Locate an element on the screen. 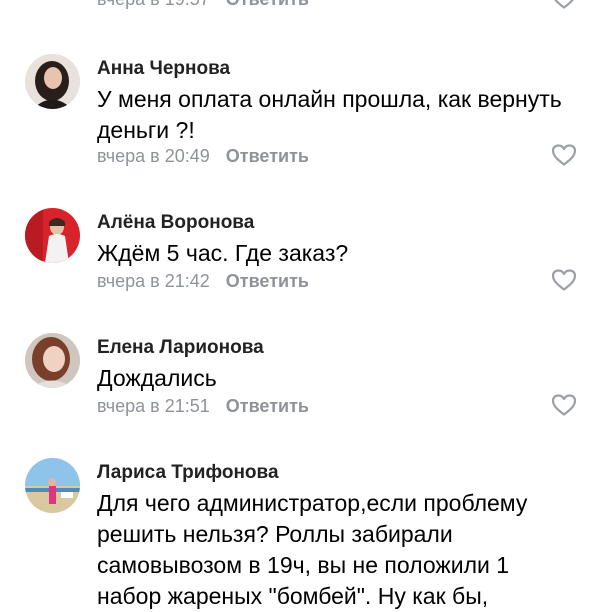 This screenshot has width=600, height=612. comment-text: Дождались is located at coordinates (157, 378).